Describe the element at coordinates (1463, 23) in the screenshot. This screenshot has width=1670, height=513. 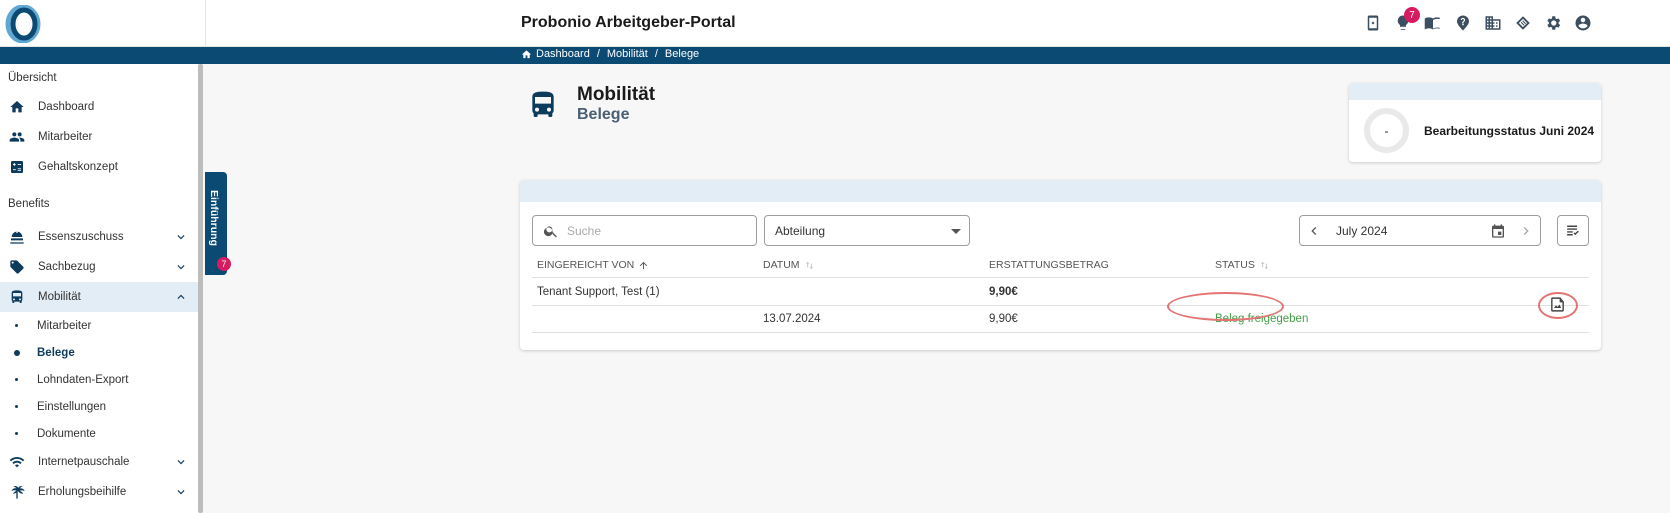
I see `help-icon` at that location.